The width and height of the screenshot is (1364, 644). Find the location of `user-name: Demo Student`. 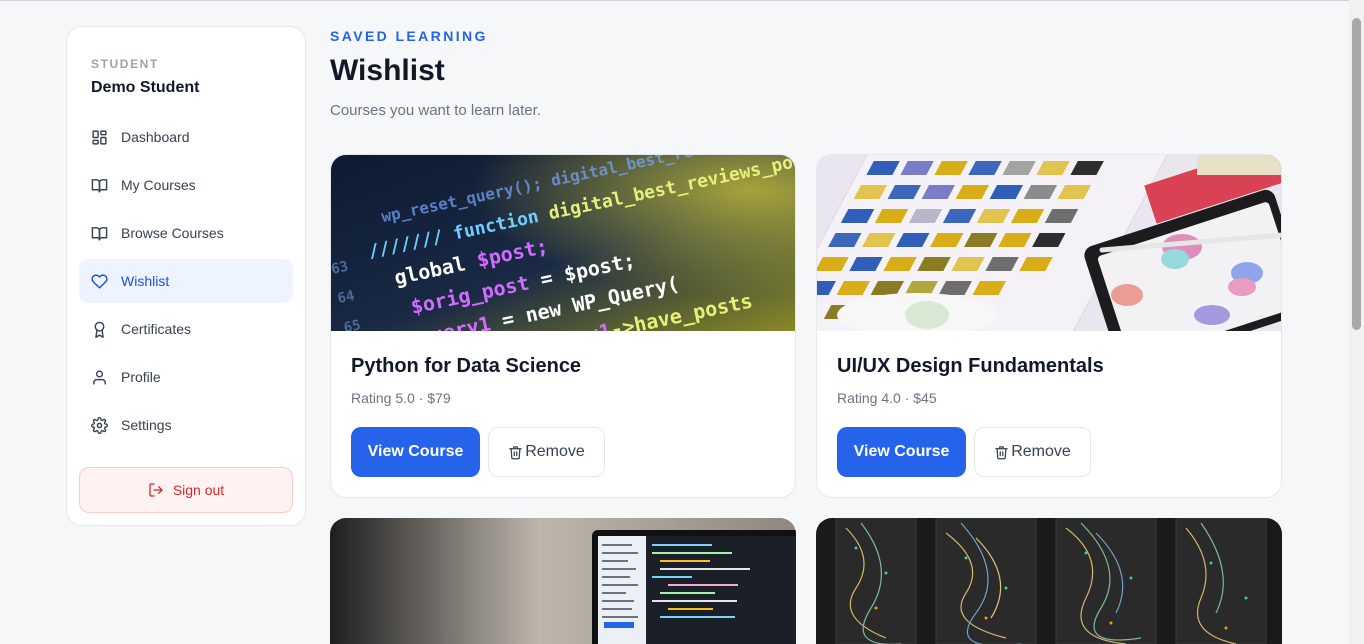

user-name: Demo Student is located at coordinates (145, 87).